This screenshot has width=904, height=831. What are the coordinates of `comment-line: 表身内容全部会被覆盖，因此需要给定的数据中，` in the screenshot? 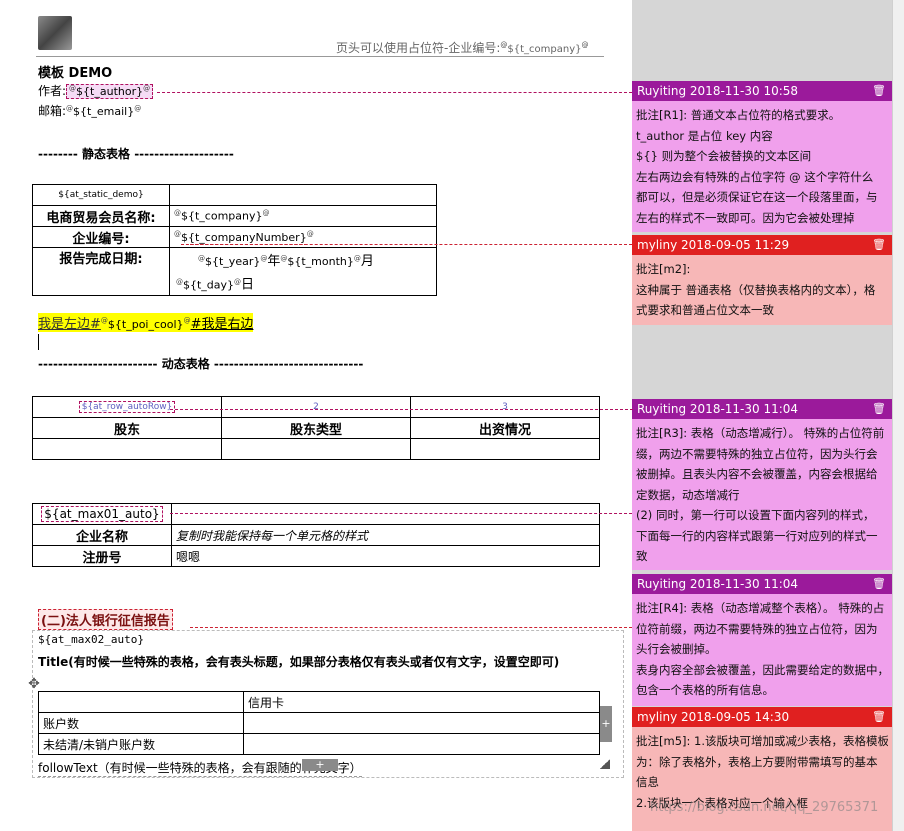 It's located at (762, 669).